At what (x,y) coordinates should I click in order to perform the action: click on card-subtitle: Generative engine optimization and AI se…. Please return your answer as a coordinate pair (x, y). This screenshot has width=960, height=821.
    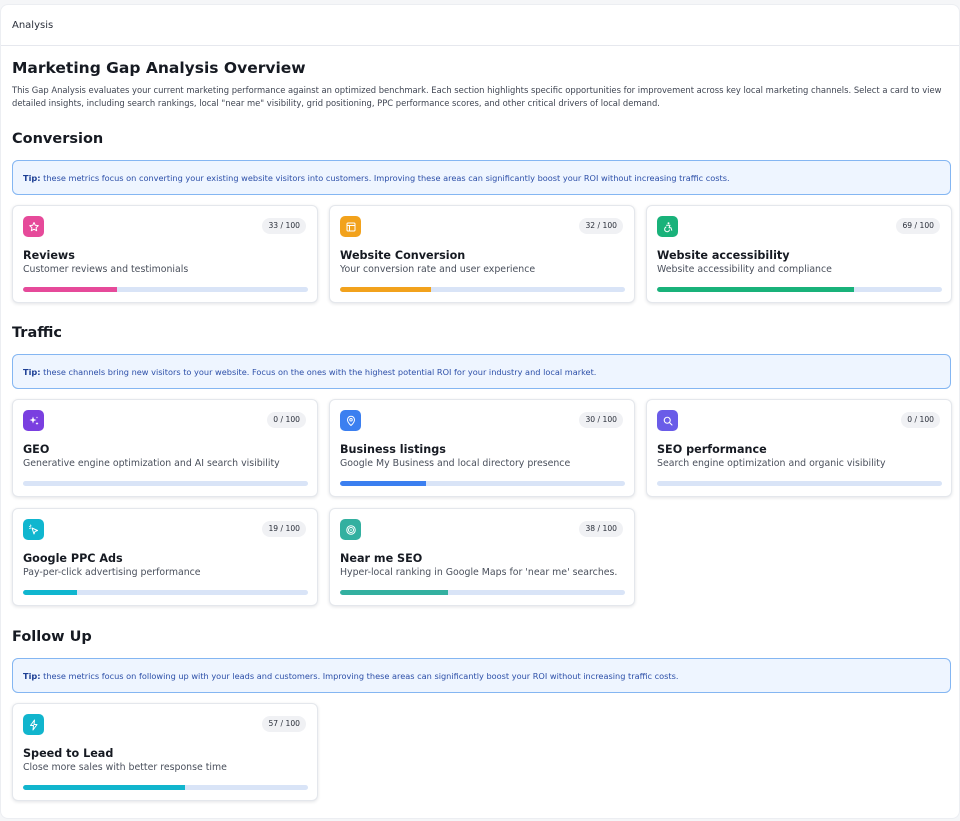
    Looking at the image, I should click on (151, 463).